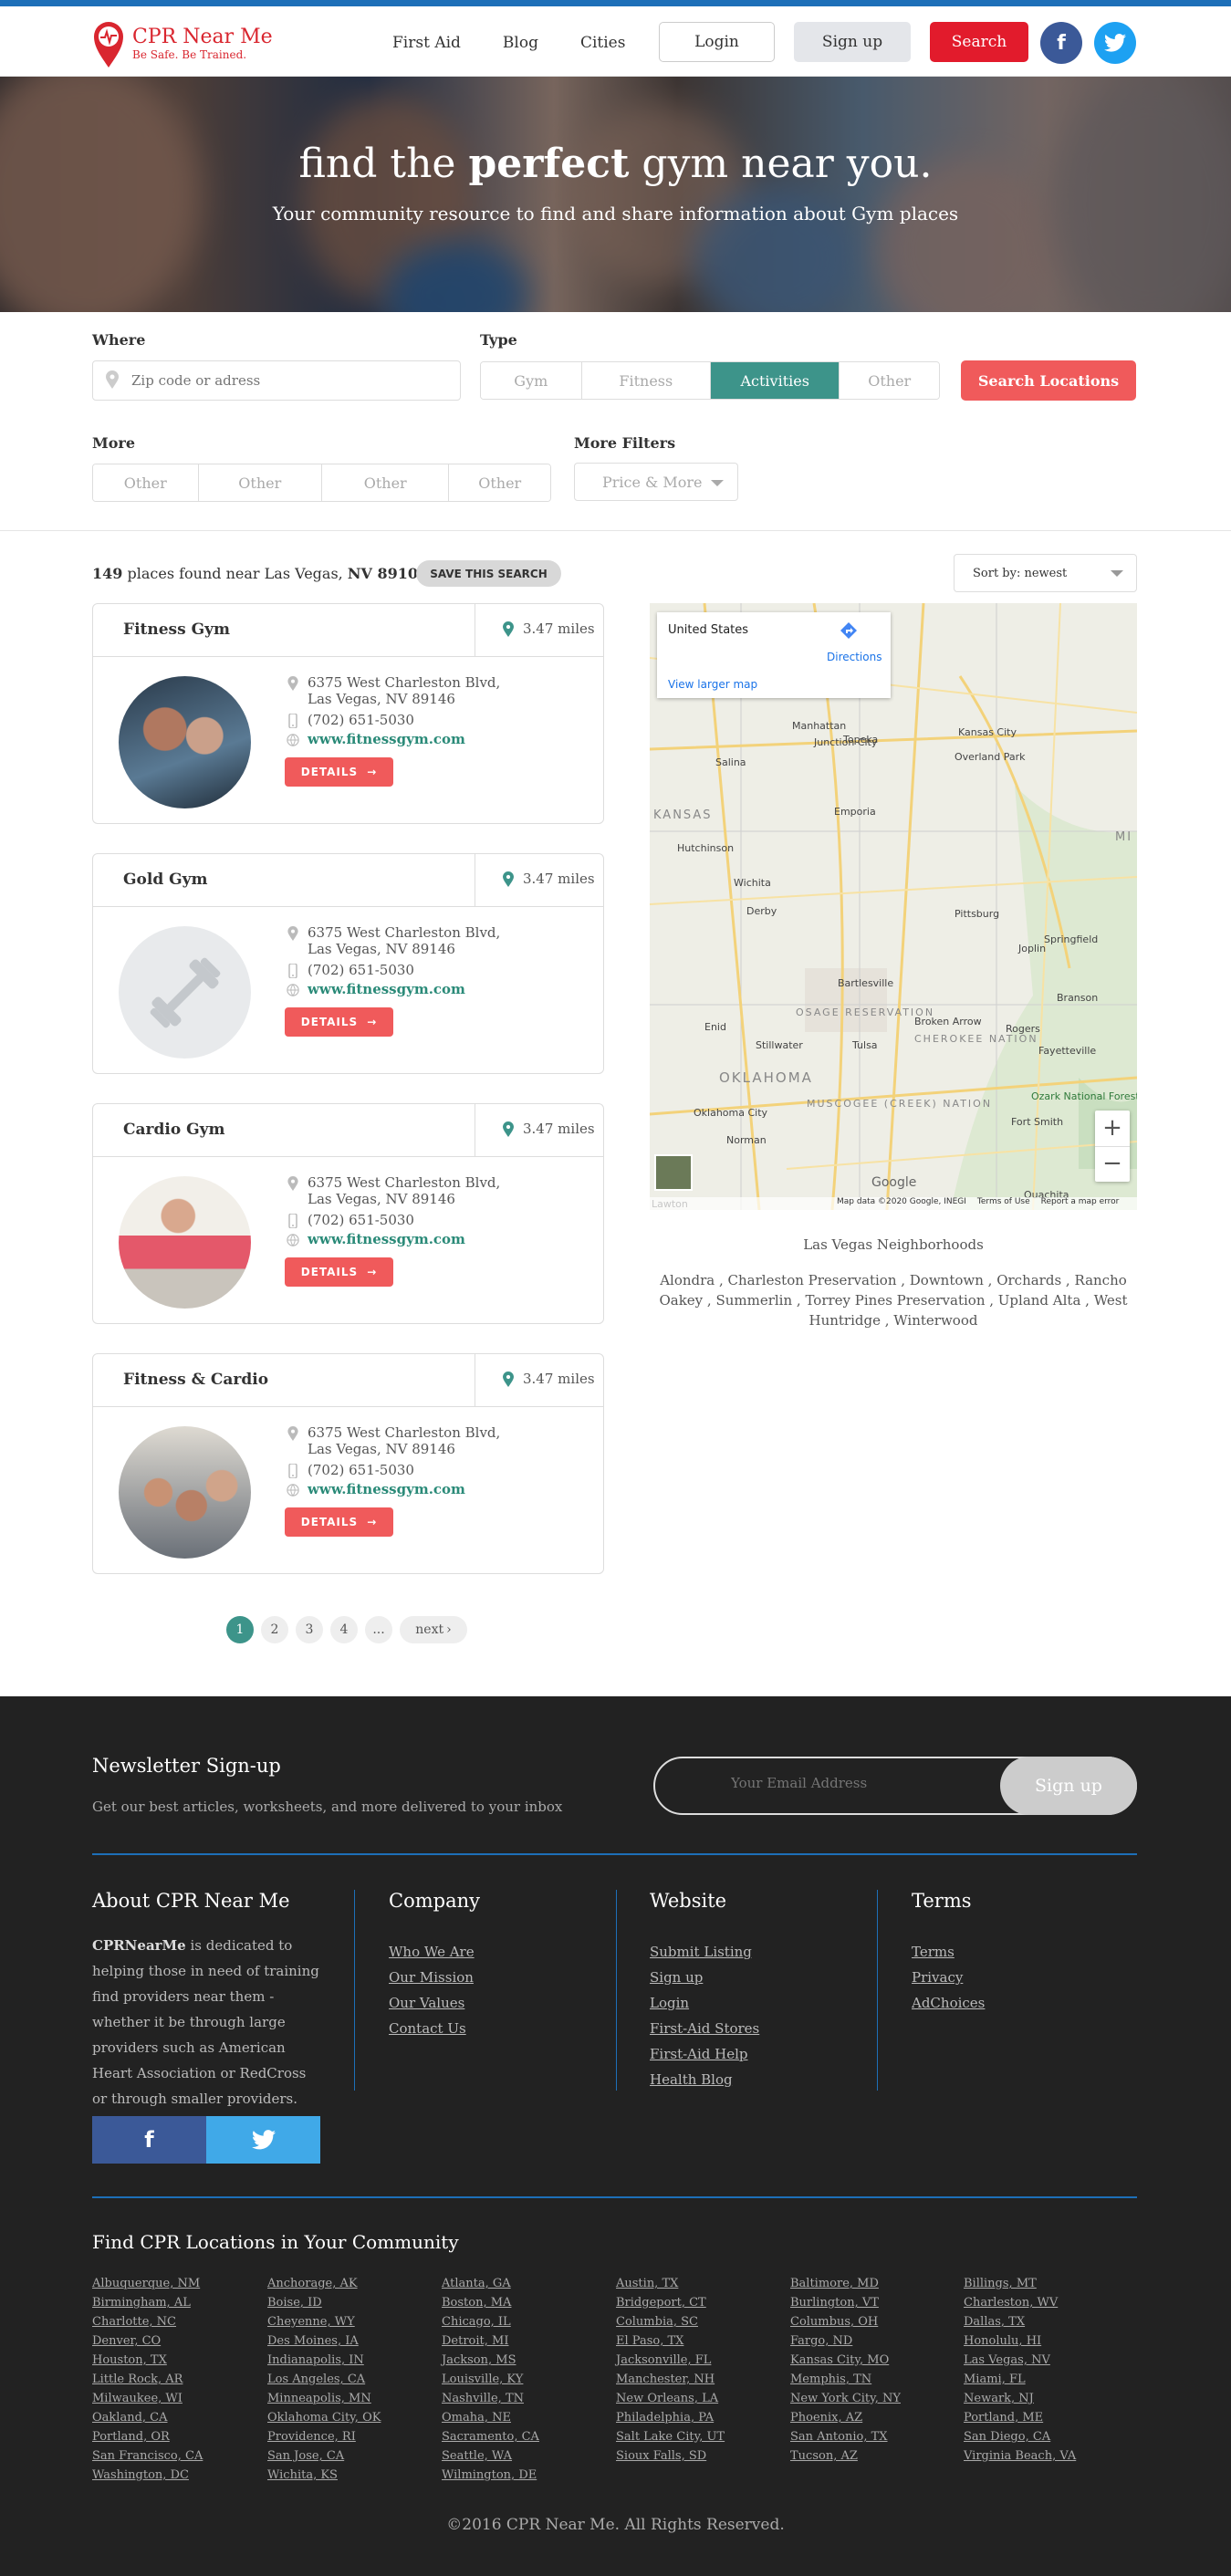  Describe the element at coordinates (661, 2303) in the screenshot. I see `city-link: Bridgeport, CT` at that location.